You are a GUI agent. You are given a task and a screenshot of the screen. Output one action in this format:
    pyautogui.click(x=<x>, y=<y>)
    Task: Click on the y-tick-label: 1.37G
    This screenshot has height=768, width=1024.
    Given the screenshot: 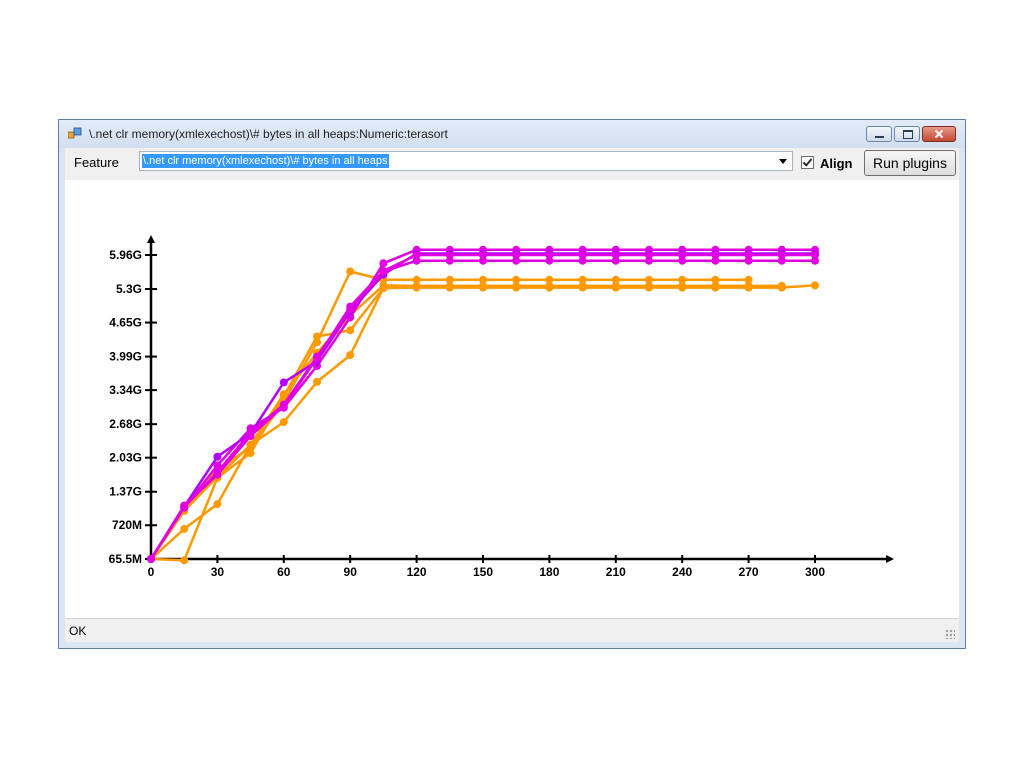 What is the action you would take?
    pyautogui.click(x=125, y=492)
    